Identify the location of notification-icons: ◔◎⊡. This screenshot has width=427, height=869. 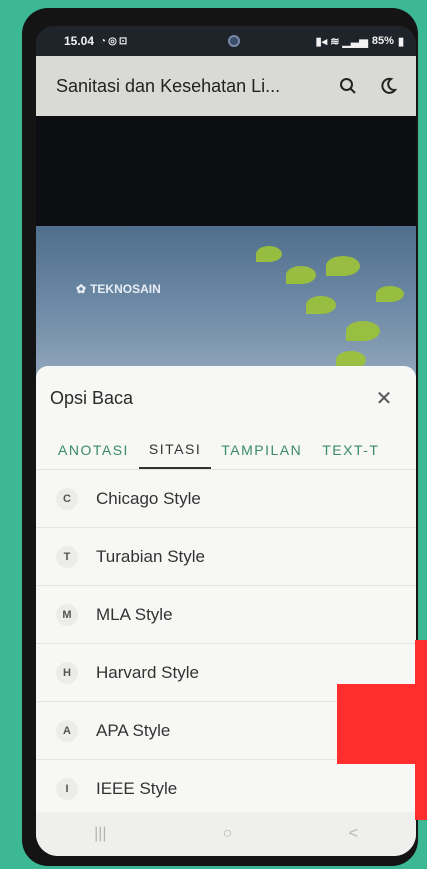
(114, 41).